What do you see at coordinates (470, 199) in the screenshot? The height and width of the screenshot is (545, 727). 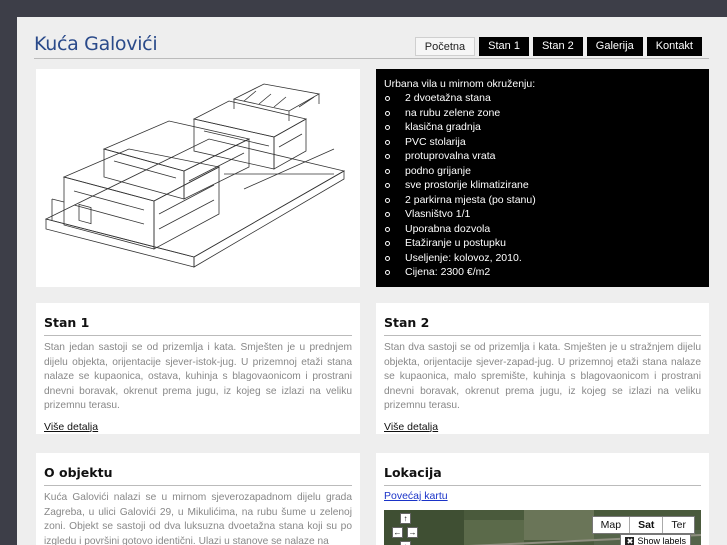 I see `feature-text: 2 parkirna mjesta (po stanu)` at bounding box center [470, 199].